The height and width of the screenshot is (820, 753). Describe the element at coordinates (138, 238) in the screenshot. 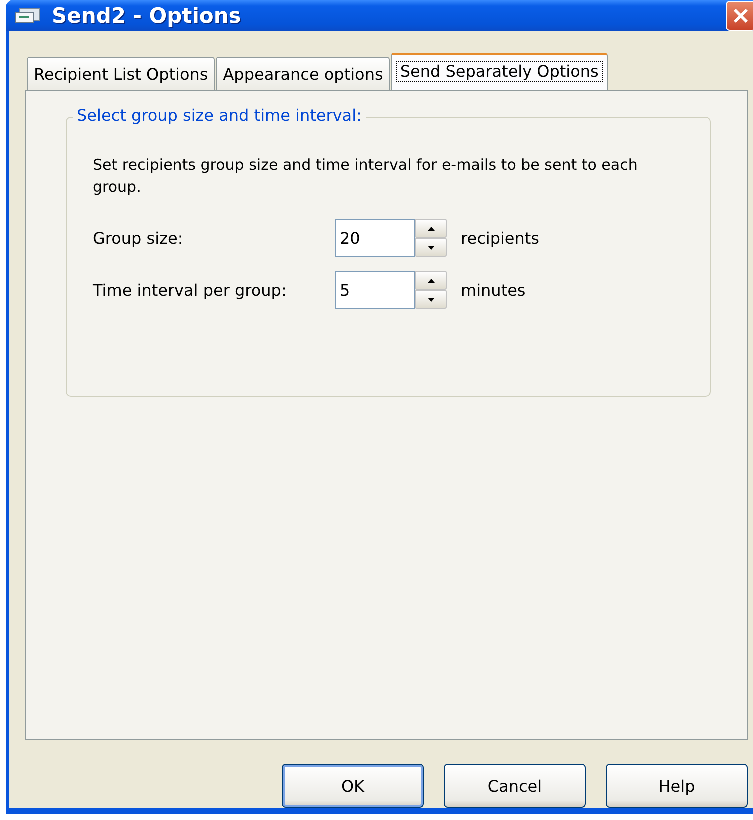

I see `field-label: Group size:` at that location.